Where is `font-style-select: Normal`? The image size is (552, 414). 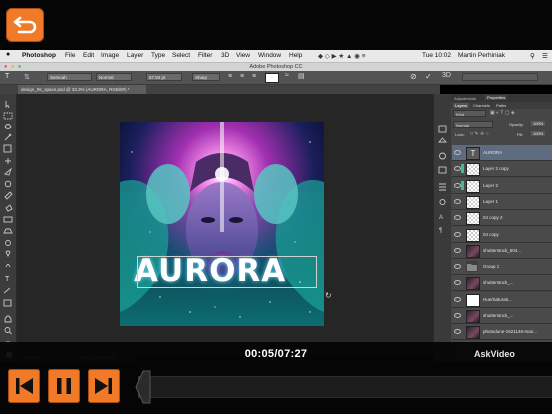 font-style-select: Normal is located at coordinates (114, 77).